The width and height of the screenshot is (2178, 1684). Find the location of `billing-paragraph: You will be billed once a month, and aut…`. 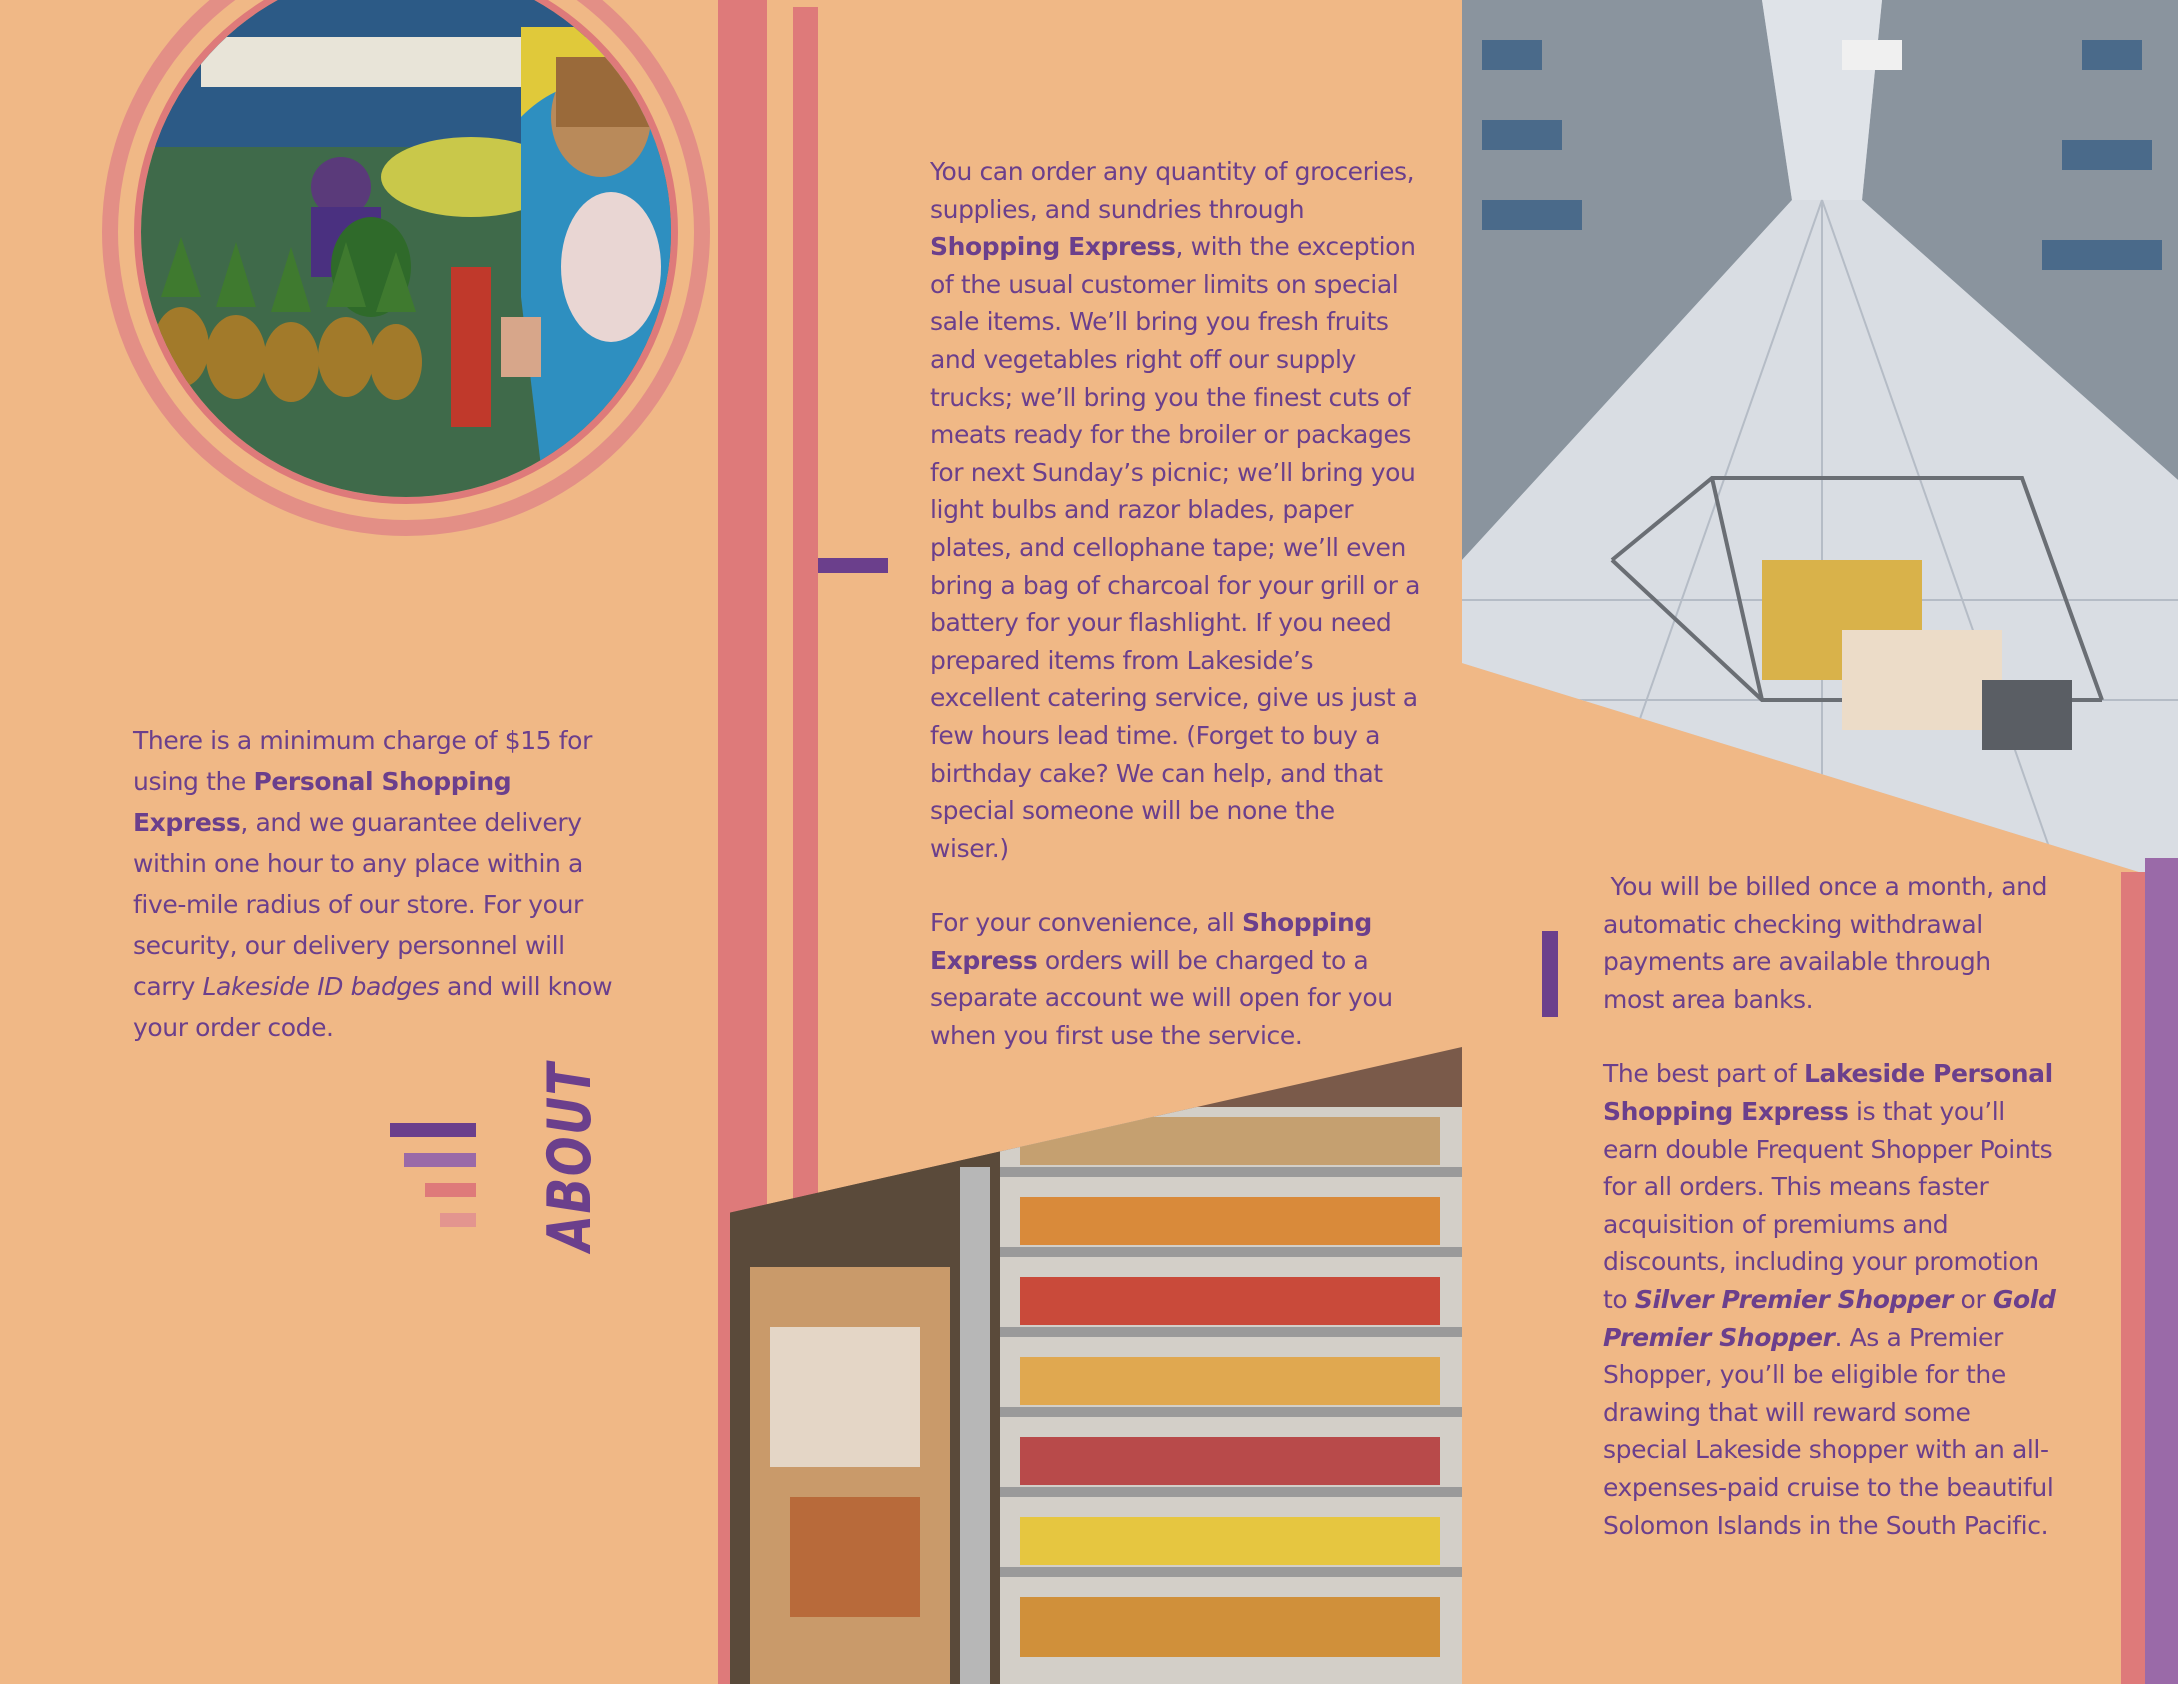

billing-paragraph: You will be billed once a month, and aut… is located at coordinates (1829, 943).